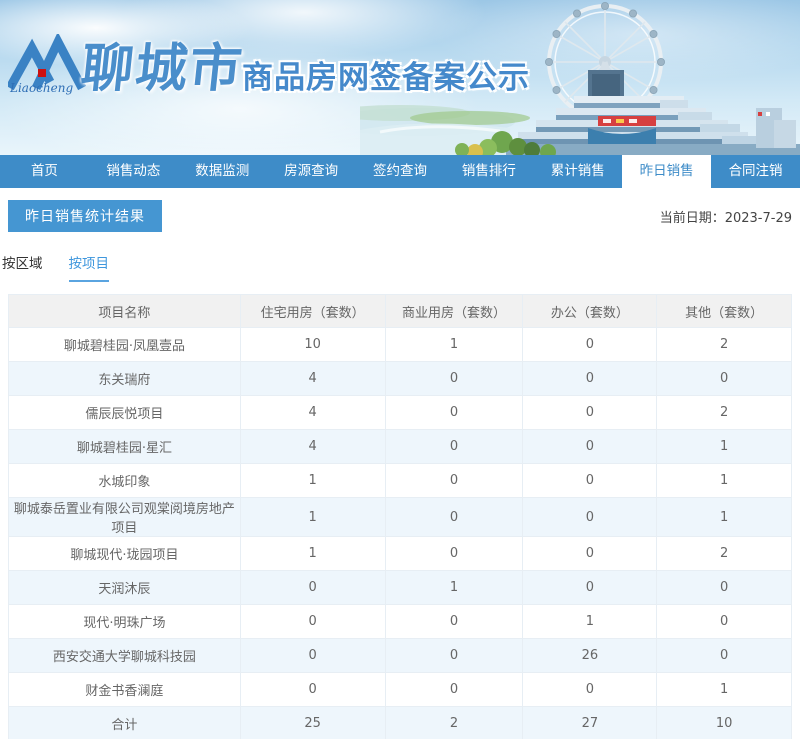  Describe the element at coordinates (124, 655) in the screenshot. I see `project-name-cell: 西安交通大学聊城科技园` at that location.